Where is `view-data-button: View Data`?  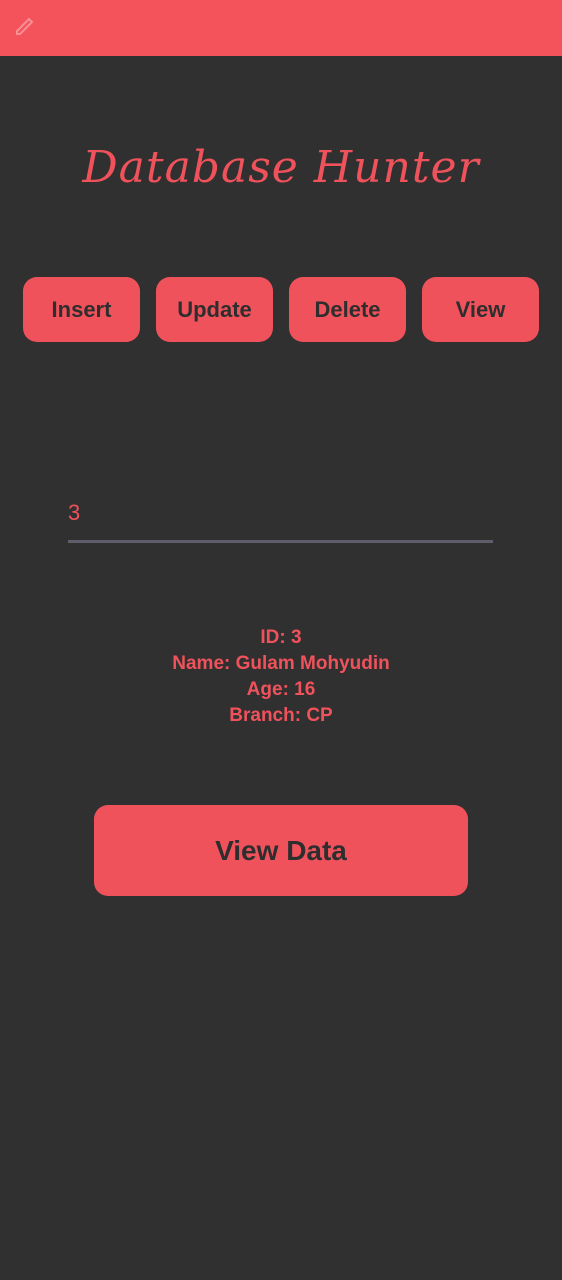
view-data-button: View Data is located at coordinates (281, 850).